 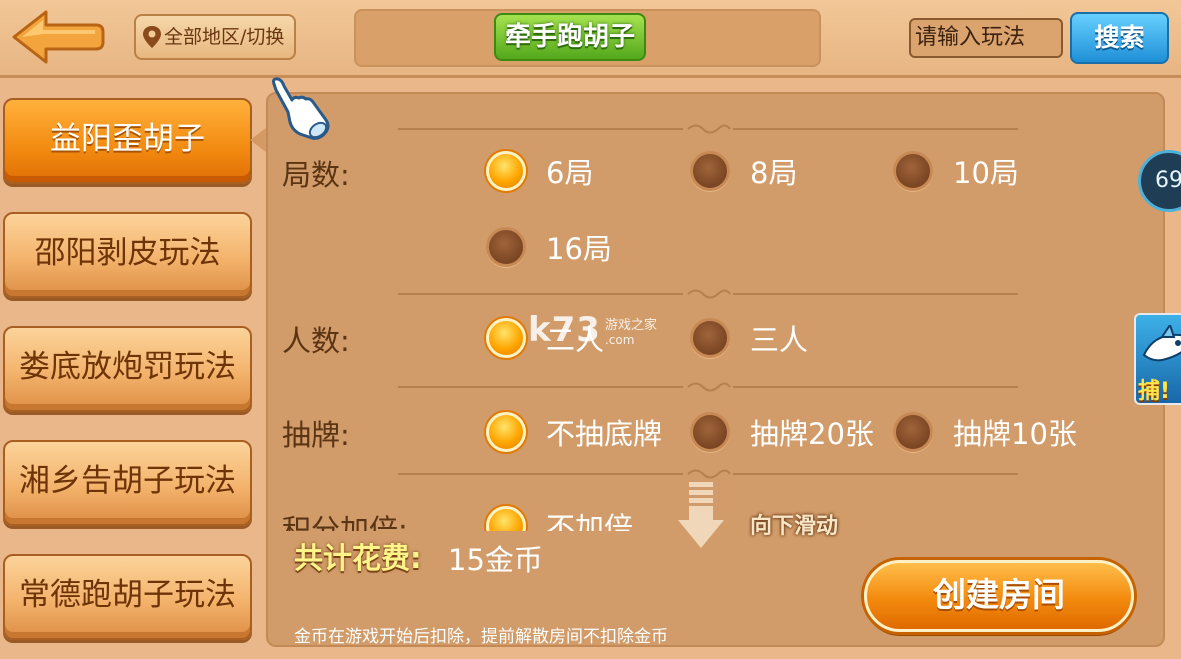 I want to click on multiplier-option-none: 不加倍, so click(x=559, y=518).